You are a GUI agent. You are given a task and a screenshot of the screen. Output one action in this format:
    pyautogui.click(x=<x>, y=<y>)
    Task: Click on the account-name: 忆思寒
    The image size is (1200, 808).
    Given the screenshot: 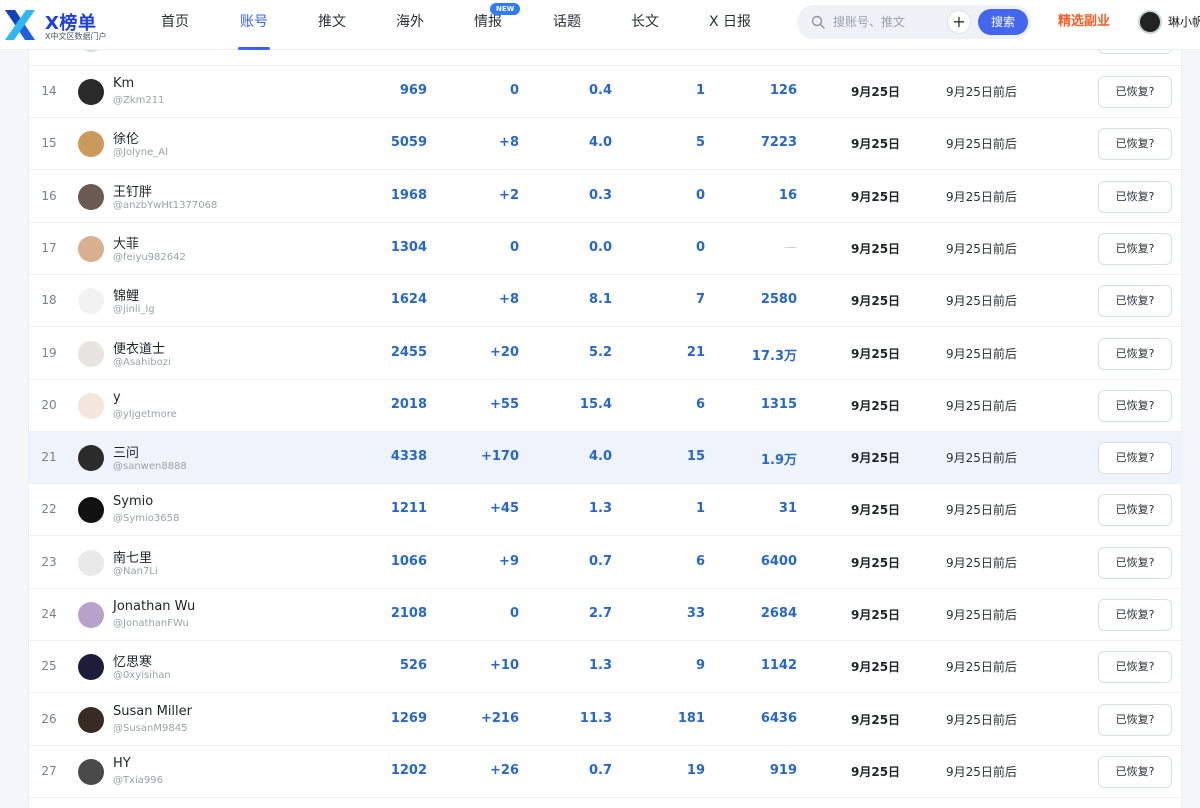 What is the action you would take?
    pyautogui.click(x=132, y=660)
    